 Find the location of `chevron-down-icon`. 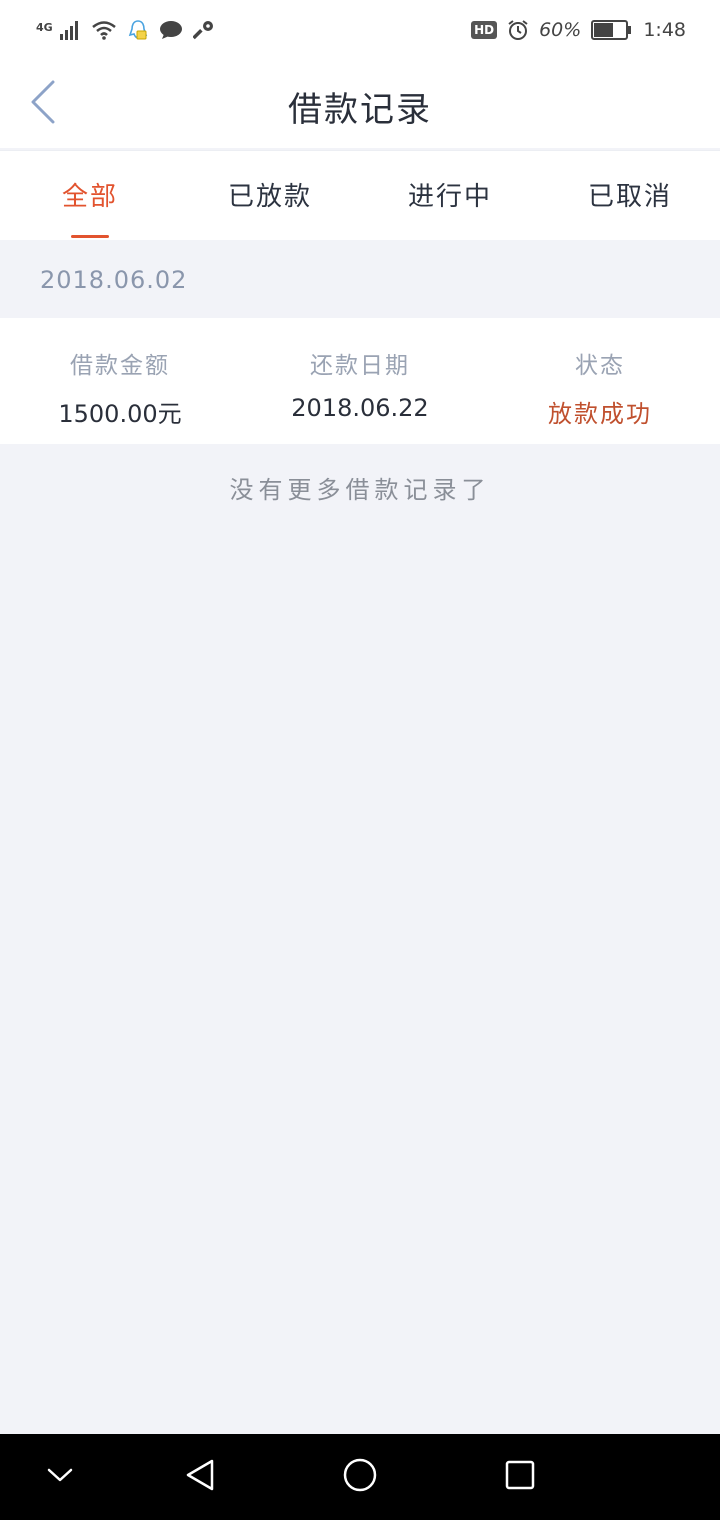

chevron-down-icon is located at coordinates (60, 1477).